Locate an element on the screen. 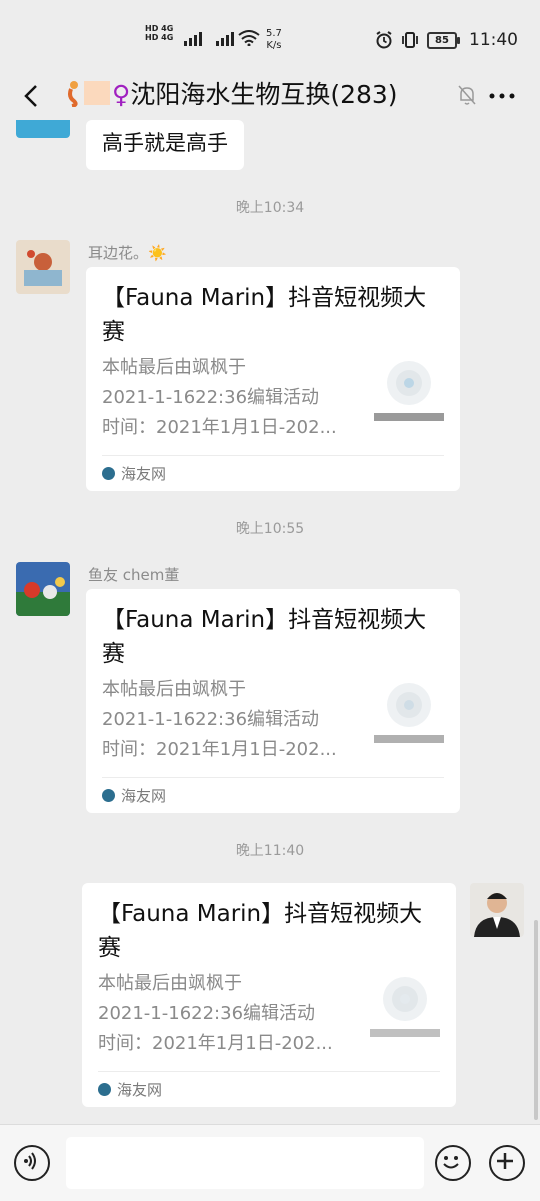 The image size is (540, 1201). emoji-icon is located at coordinates (453, 1163).